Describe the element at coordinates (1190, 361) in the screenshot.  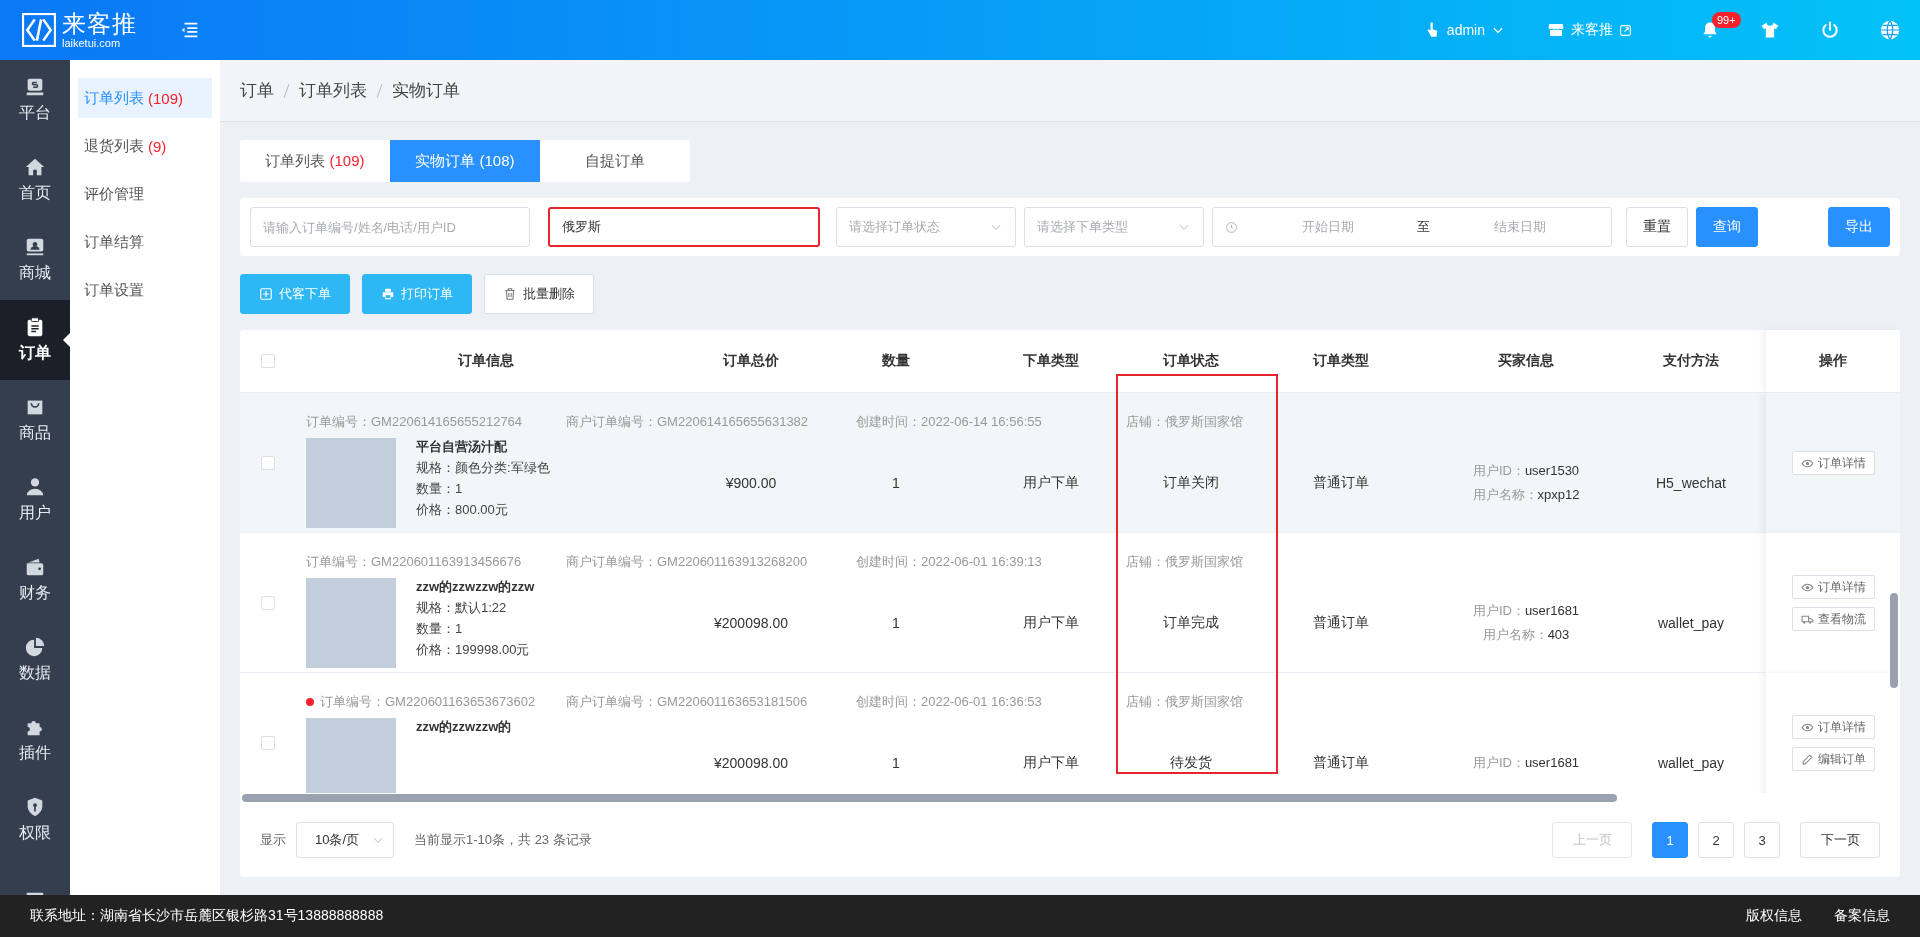
I see `column-header: 订单状态` at that location.